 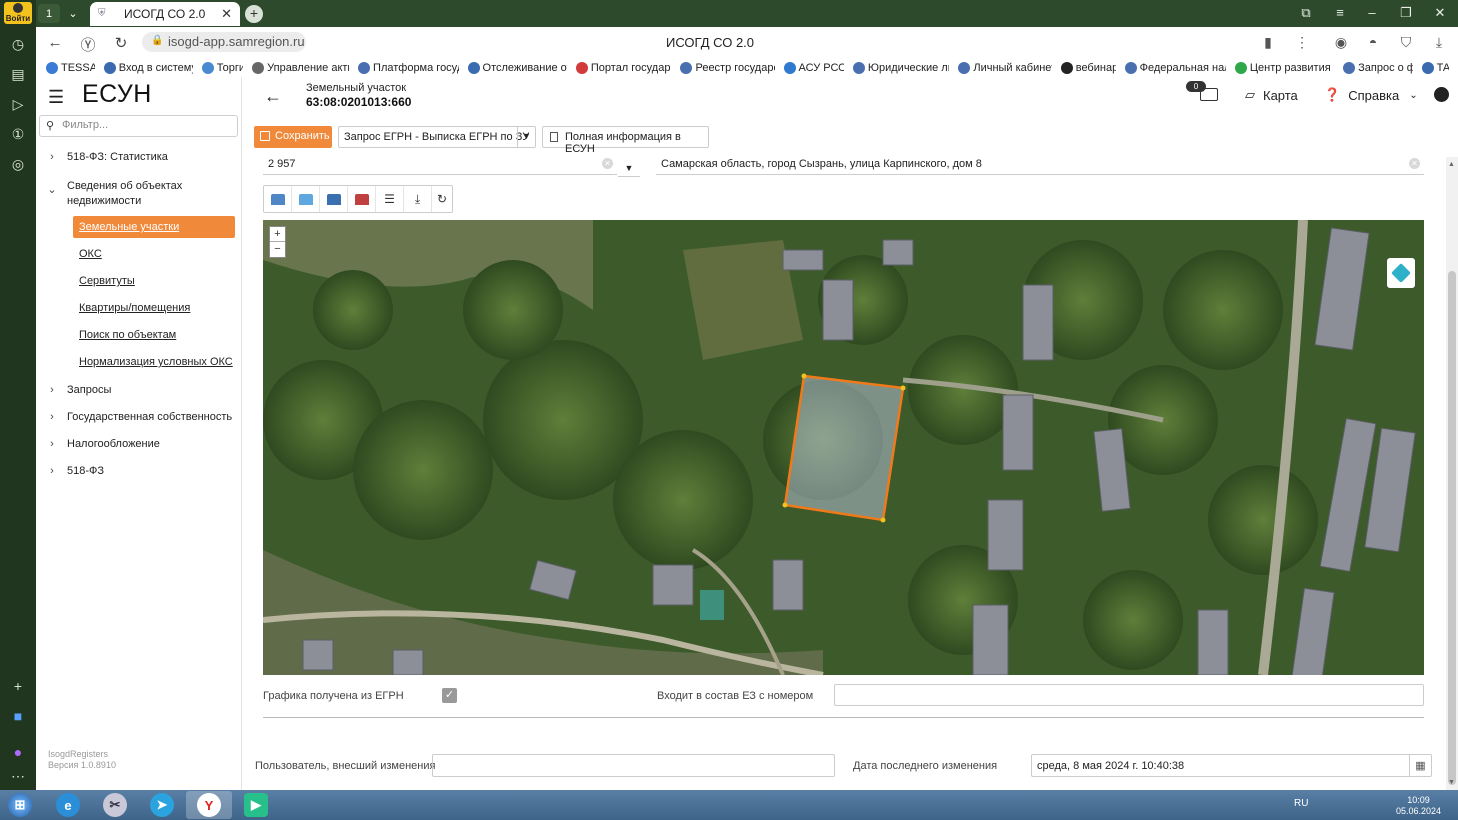 I want to click on screenshot-icon: ◎, so click(x=18, y=164).